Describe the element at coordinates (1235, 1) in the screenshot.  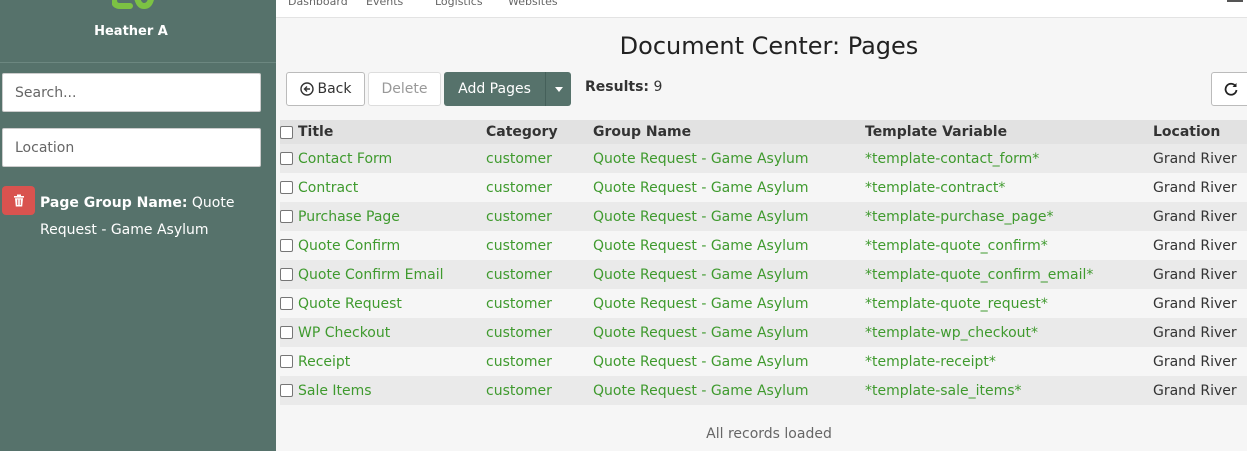
I see `menu-icon` at that location.